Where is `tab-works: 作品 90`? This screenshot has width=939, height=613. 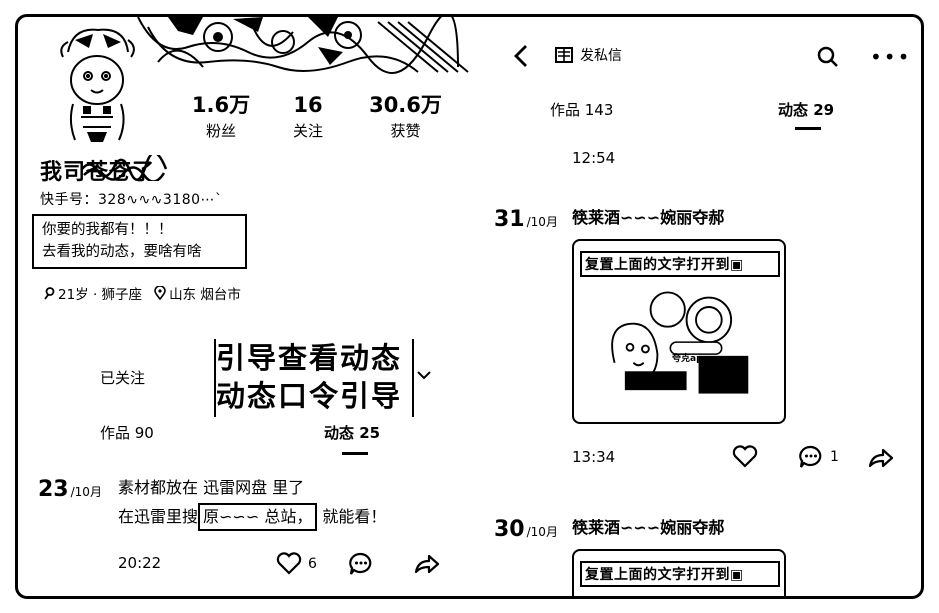 tab-works: 作品 90 is located at coordinates (127, 432).